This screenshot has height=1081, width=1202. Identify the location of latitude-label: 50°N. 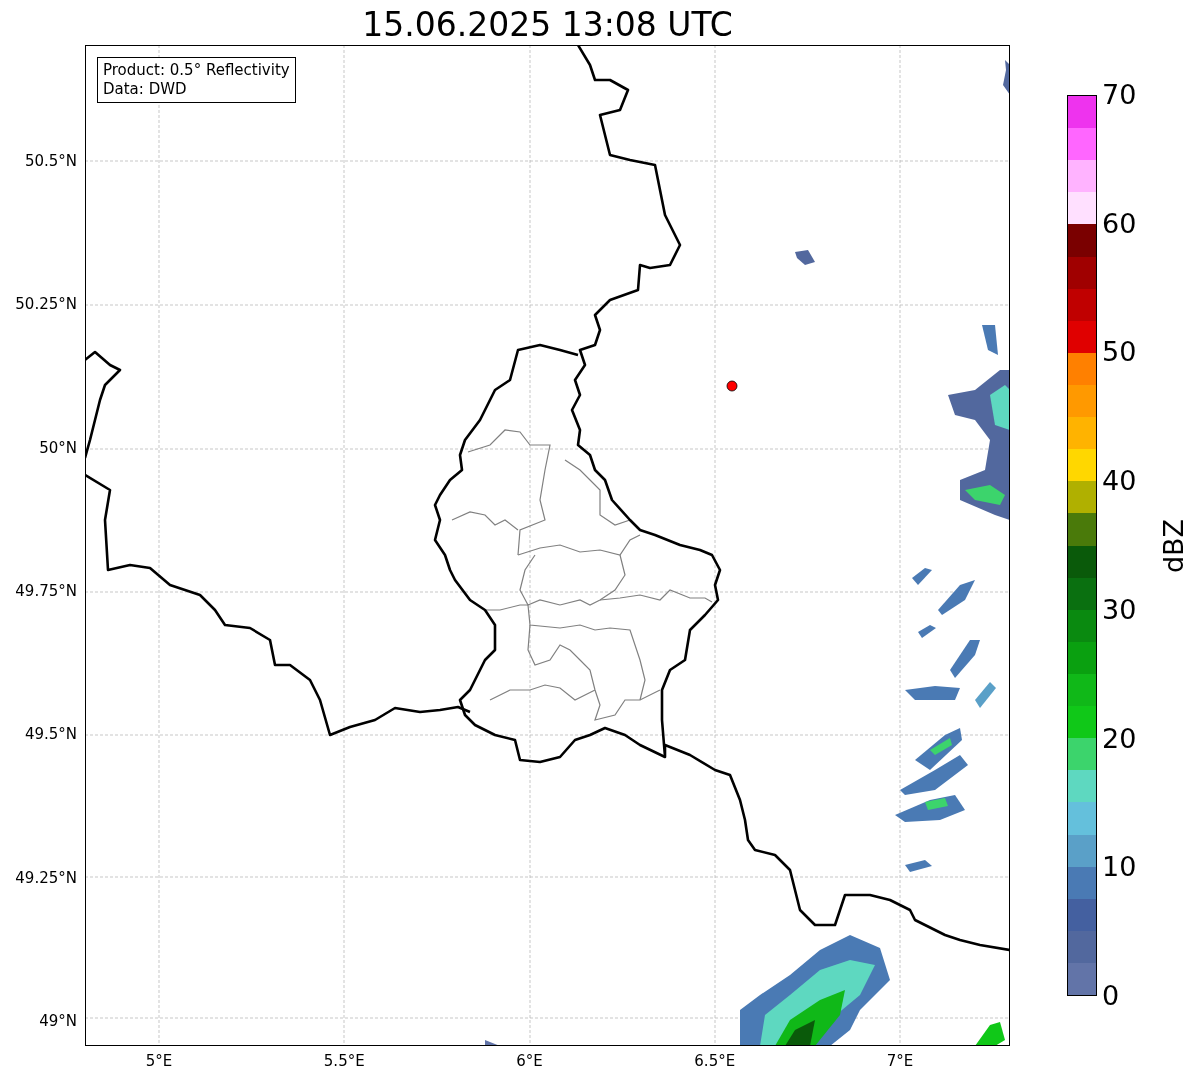
(58, 447).